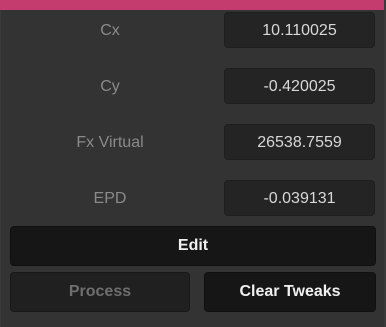 The image size is (386, 327). Describe the element at coordinates (110, 30) in the screenshot. I see `field-label-cx: Cx` at that location.